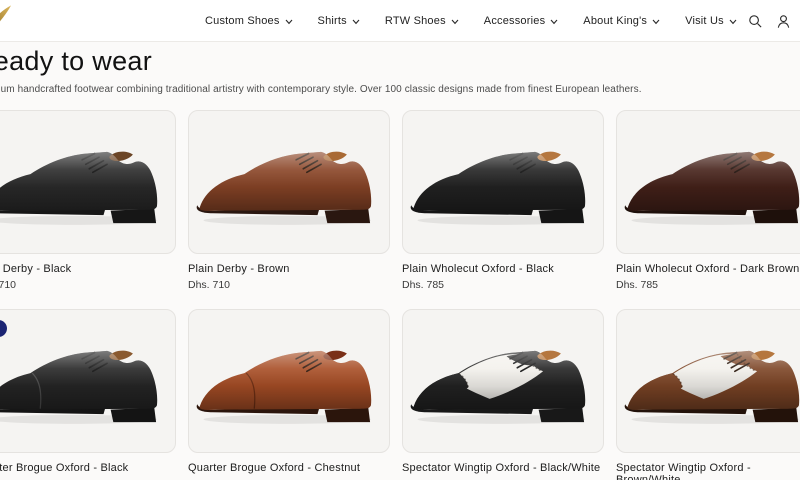 This screenshot has height=480, width=800. I want to click on product-name: Quarter Brogue Oxford - Chestnut, so click(289, 468).